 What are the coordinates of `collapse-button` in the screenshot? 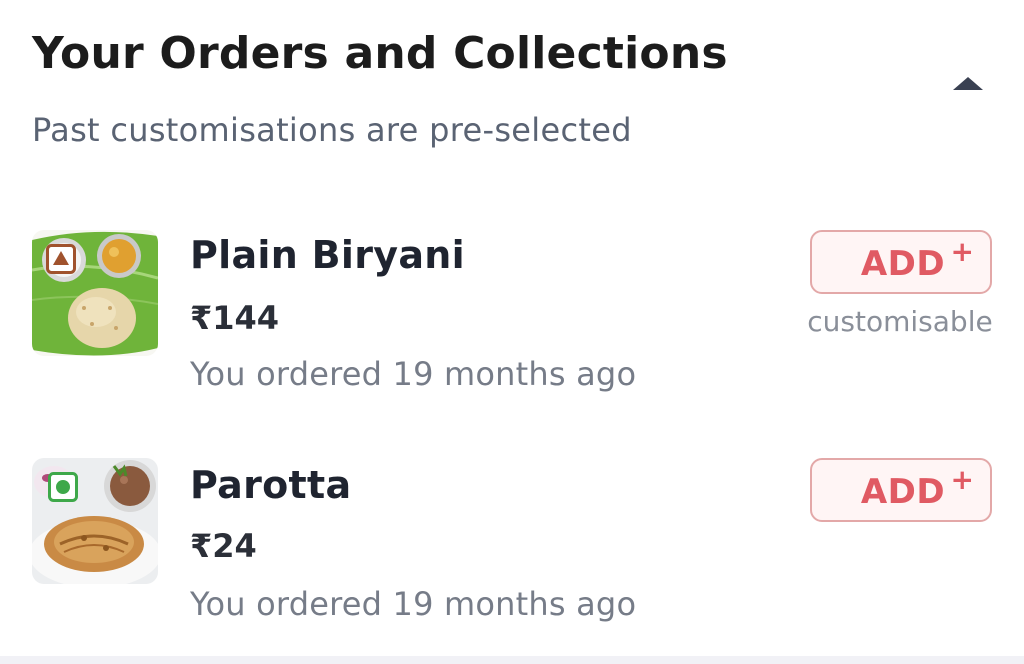 It's located at (968, 84).